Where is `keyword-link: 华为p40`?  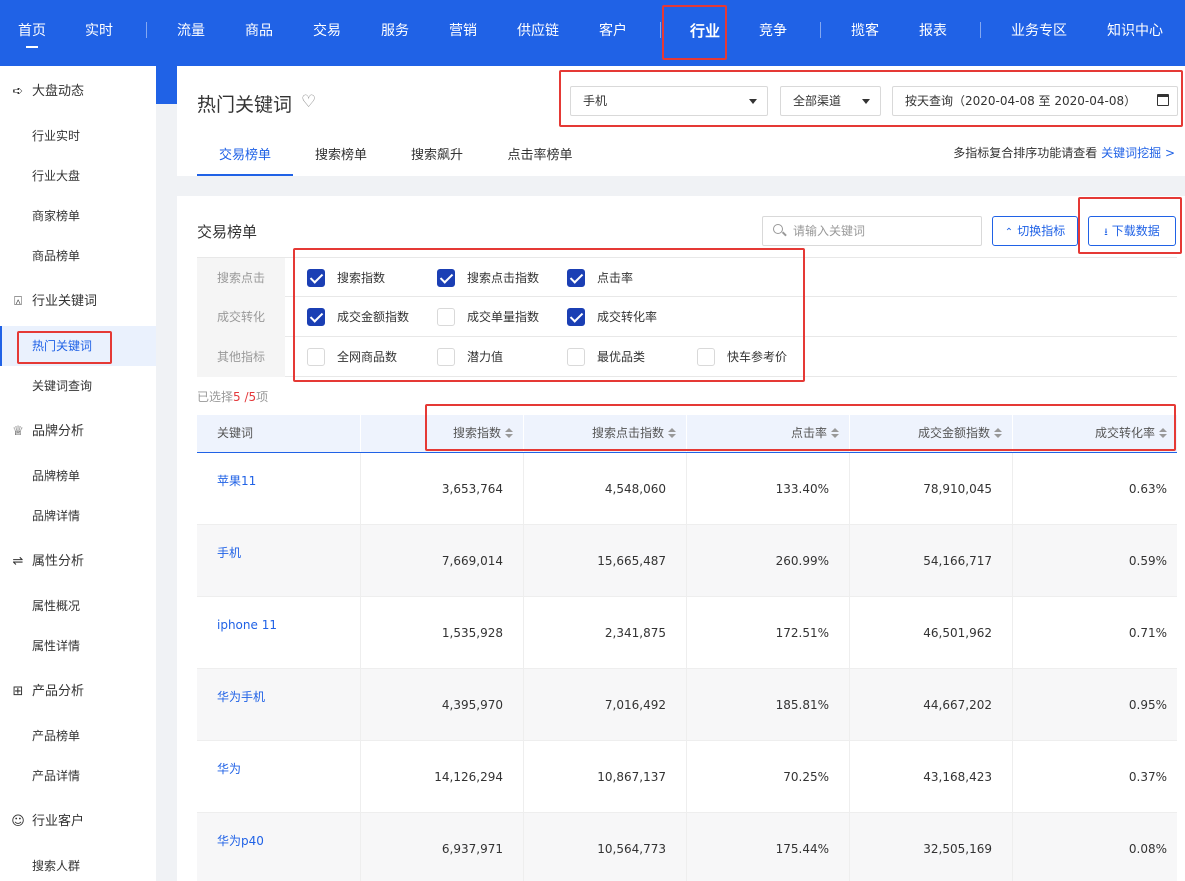 keyword-link: 华为p40 is located at coordinates (240, 841).